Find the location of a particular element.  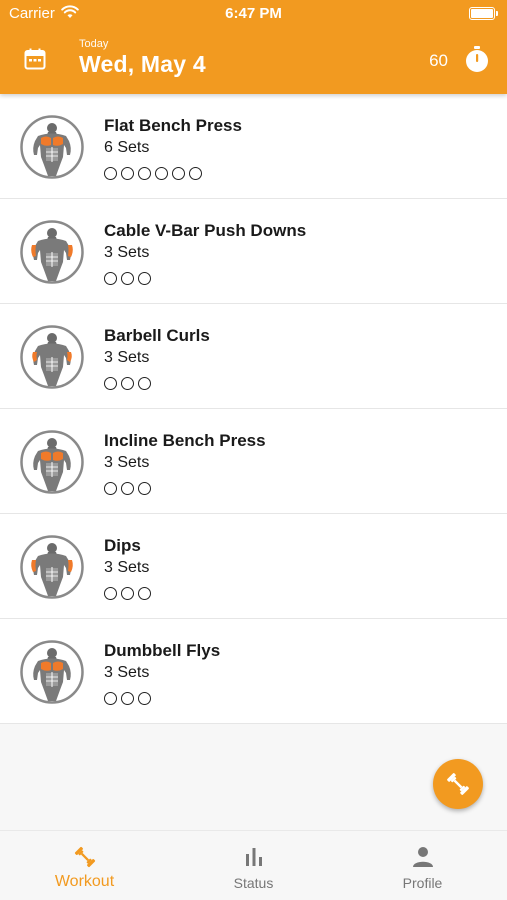

status-bar: Carrier 6:47 PM is located at coordinates (253, 14).